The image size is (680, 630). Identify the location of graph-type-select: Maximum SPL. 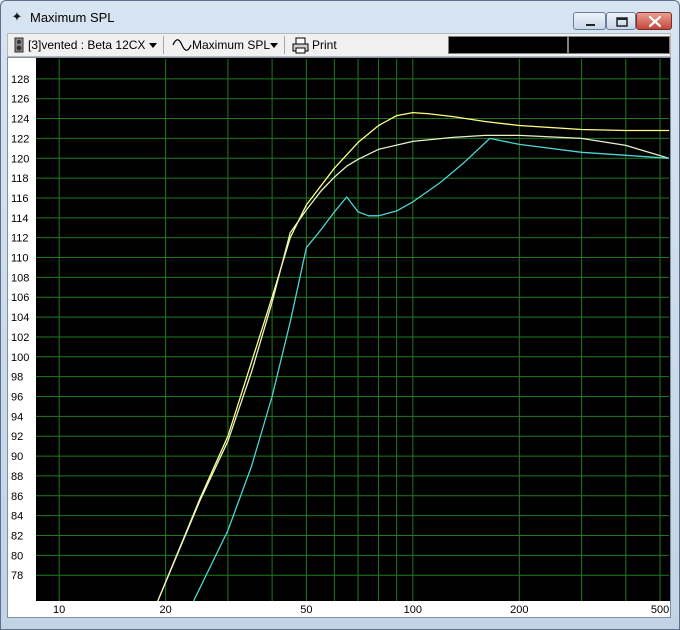
(231, 45).